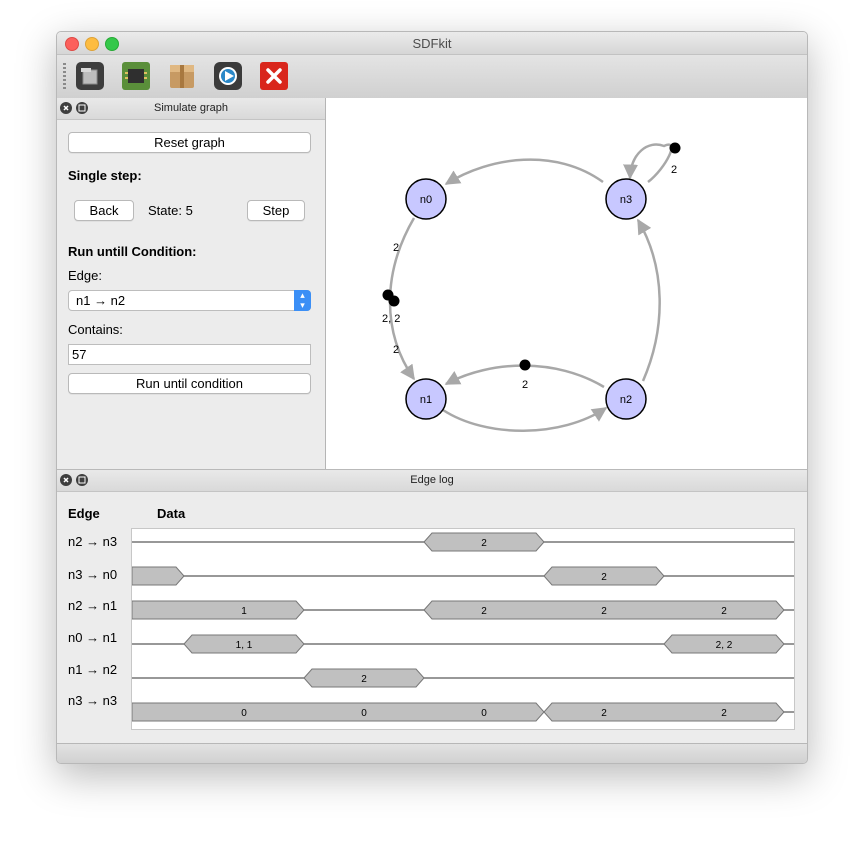 The image size is (862, 843). I want to click on reset-graph-button: Reset graph, so click(189, 142).